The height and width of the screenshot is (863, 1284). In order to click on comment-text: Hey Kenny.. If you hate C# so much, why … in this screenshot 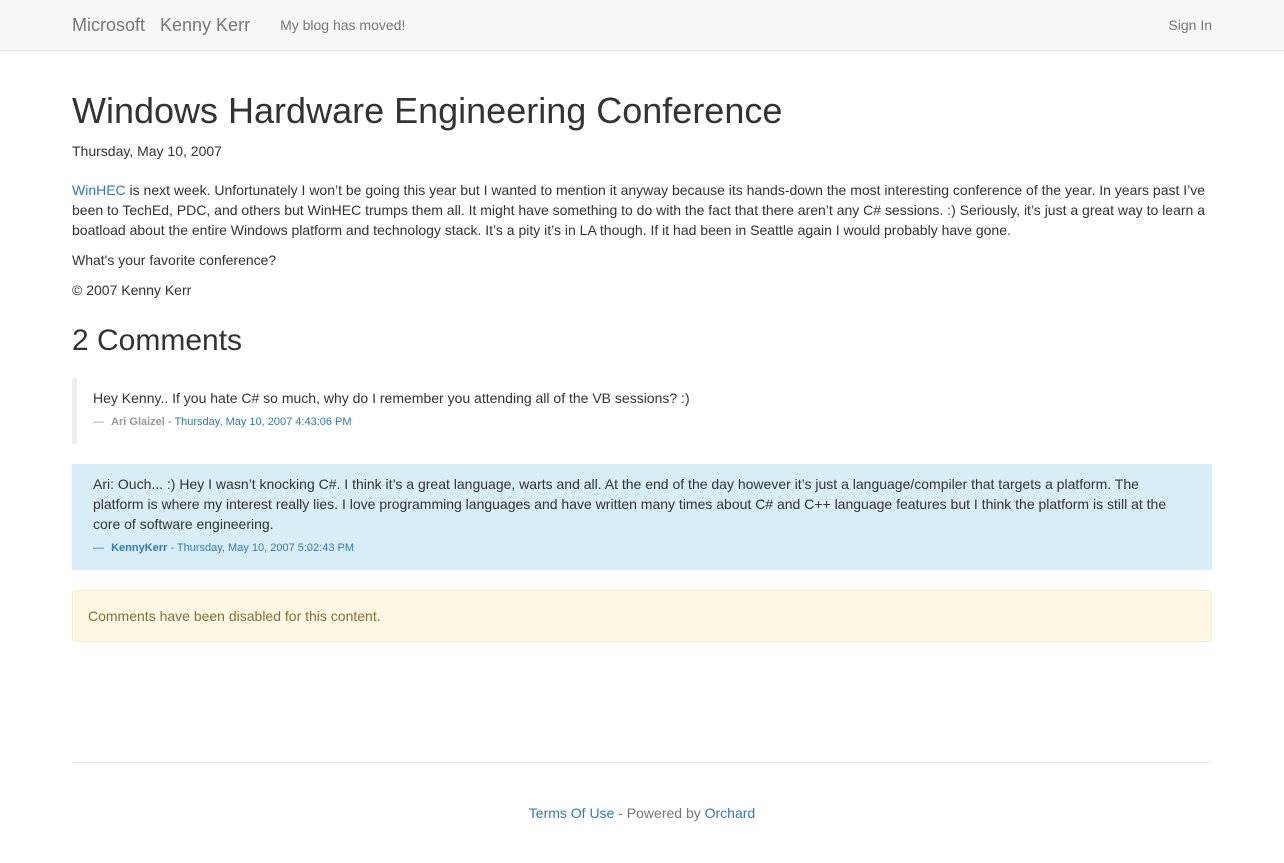, I will do `click(391, 398)`.